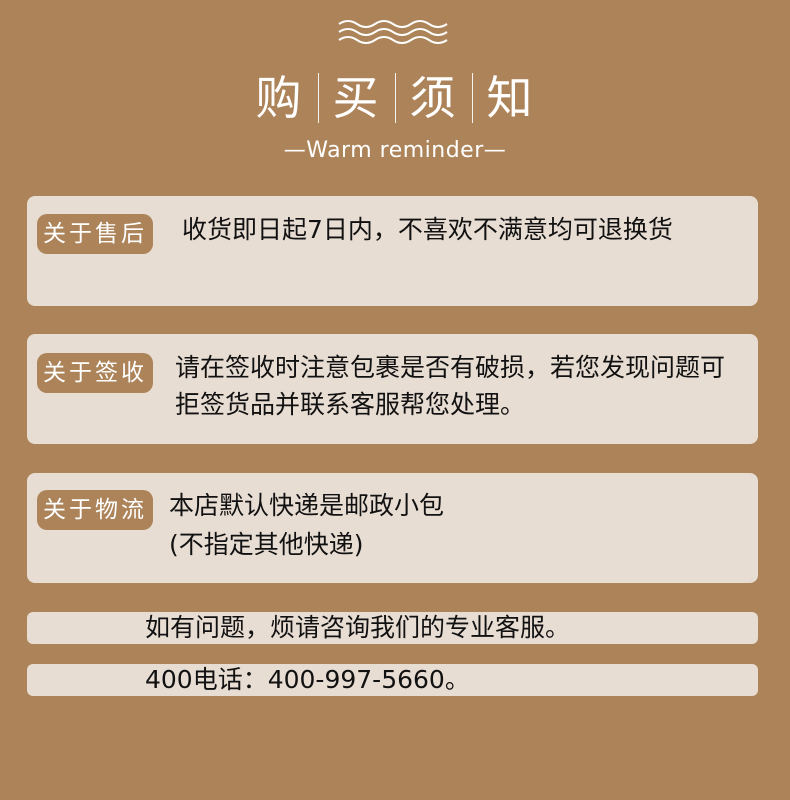  What do you see at coordinates (427, 229) in the screenshot?
I see `after-sales-text: 收货即日起7日内，不喜欢不满意均可退换货` at bounding box center [427, 229].